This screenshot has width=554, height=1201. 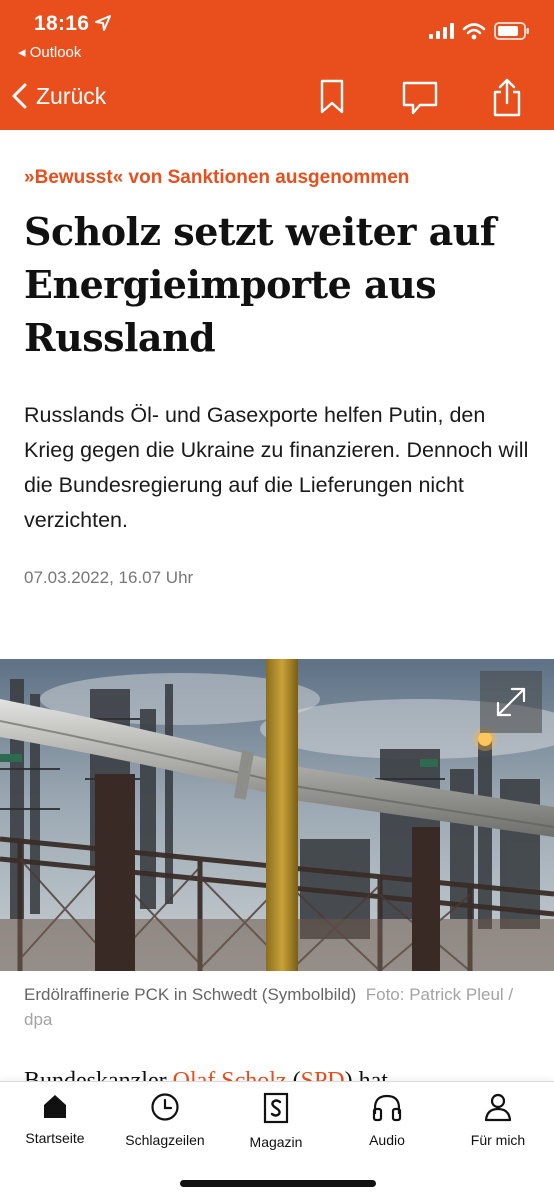 I want to click on share-icon, so click(x=507, y=98).